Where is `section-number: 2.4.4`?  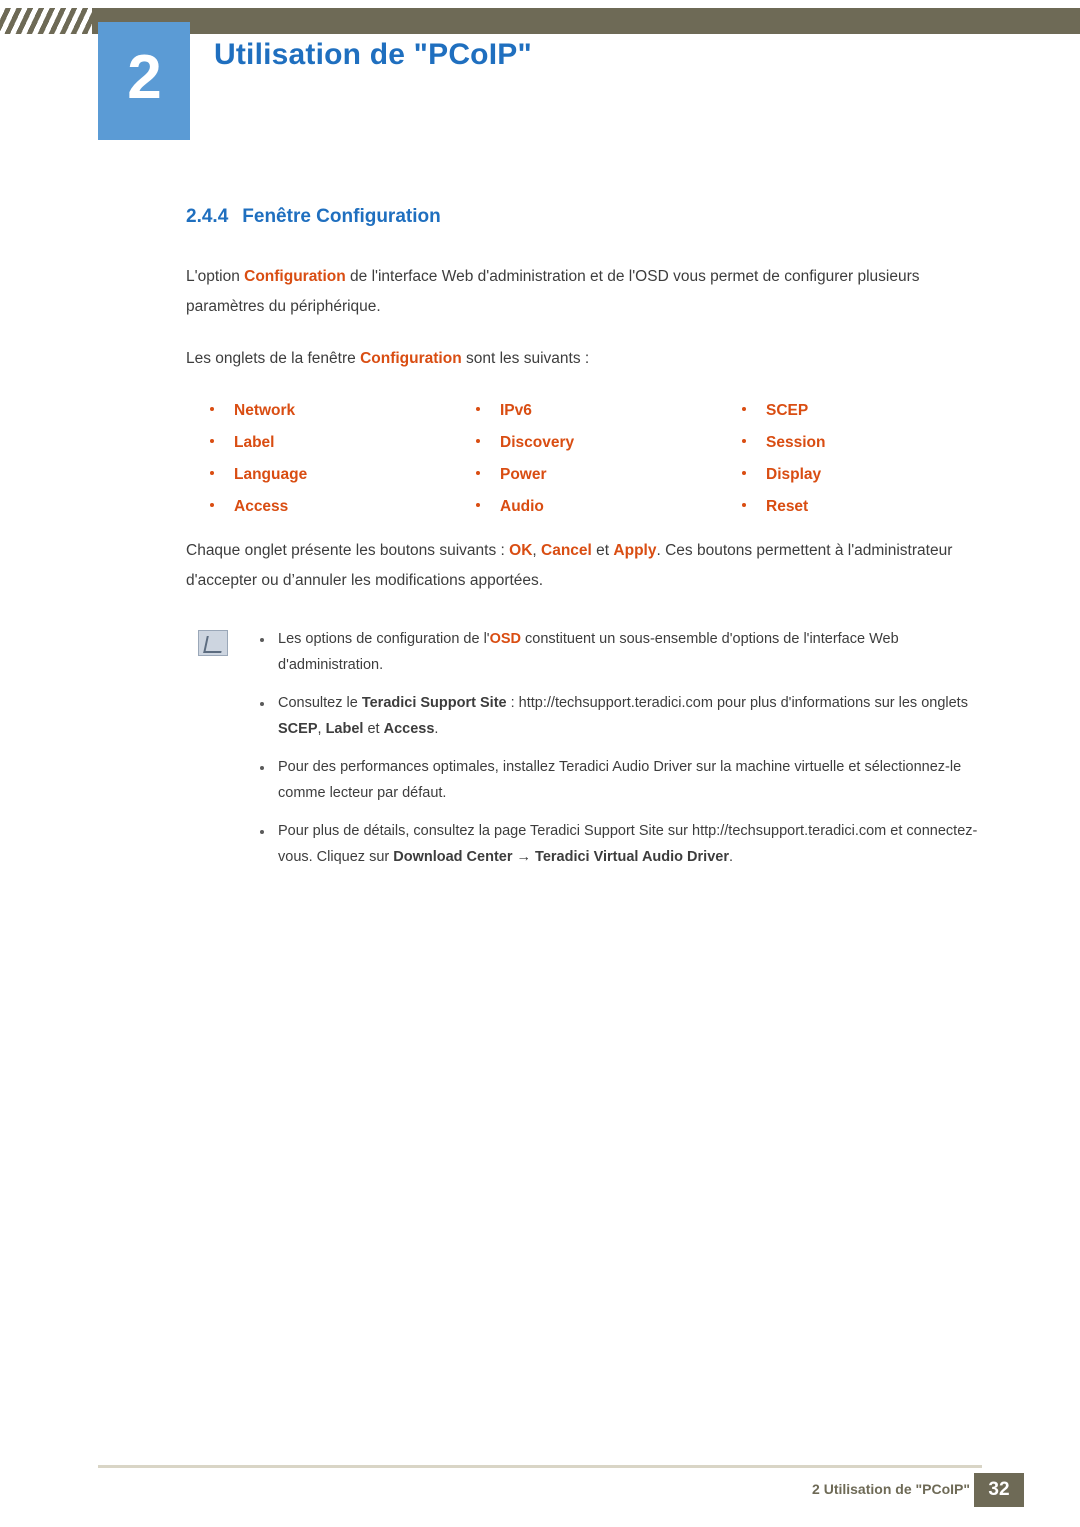 section-number: 2.4.4 is located at coordinates (207, 216).